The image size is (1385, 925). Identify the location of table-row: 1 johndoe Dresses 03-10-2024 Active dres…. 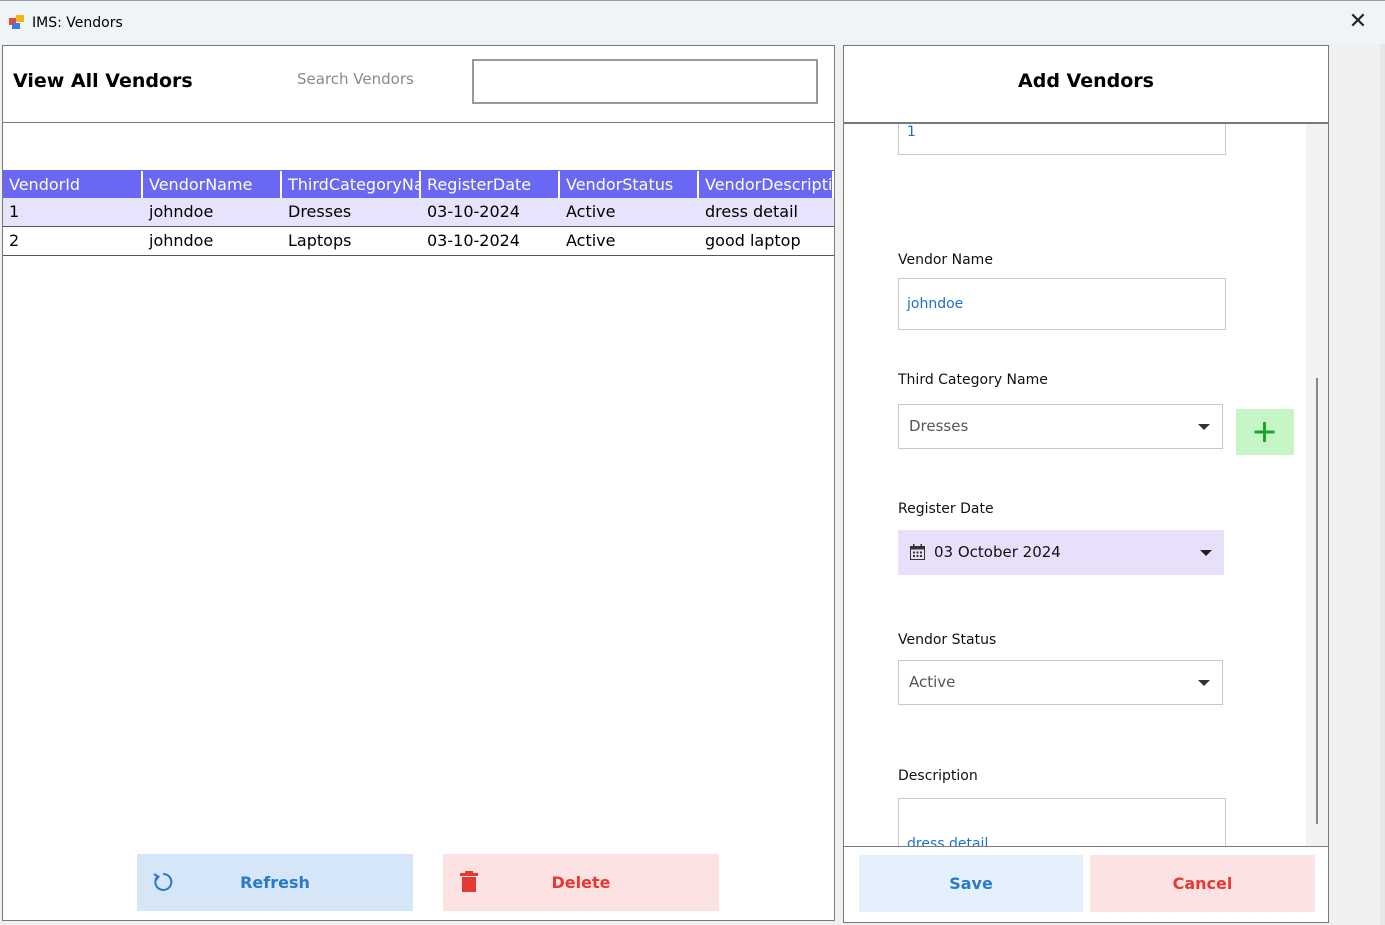
(418, 212).